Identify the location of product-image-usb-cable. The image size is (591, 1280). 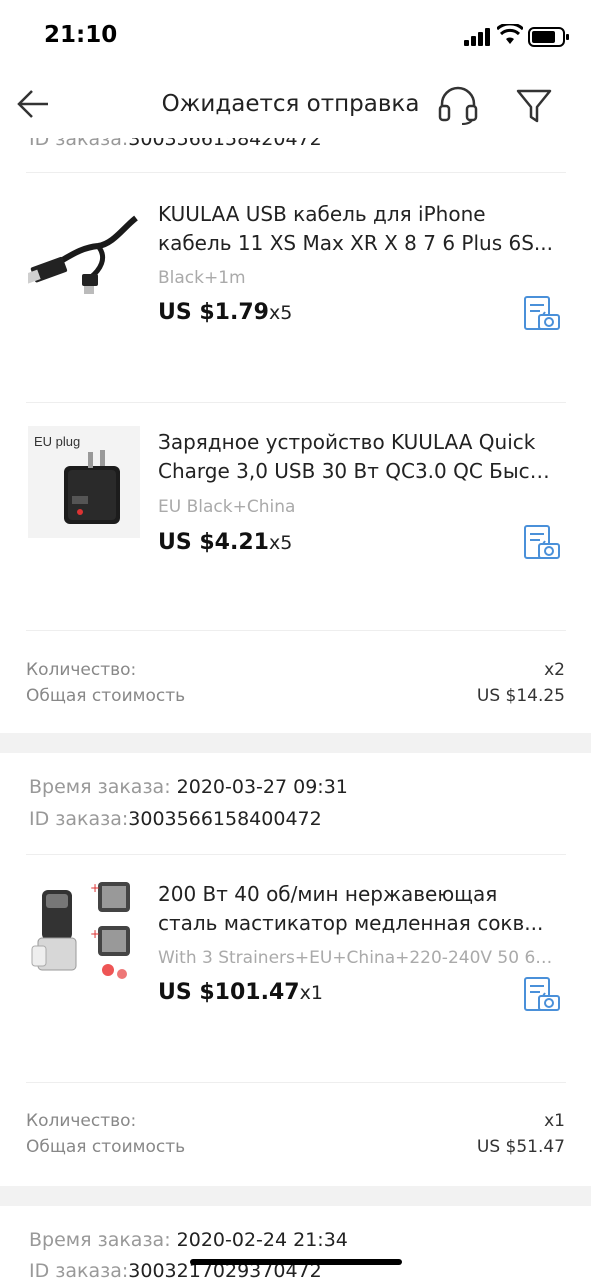
(82, 254).